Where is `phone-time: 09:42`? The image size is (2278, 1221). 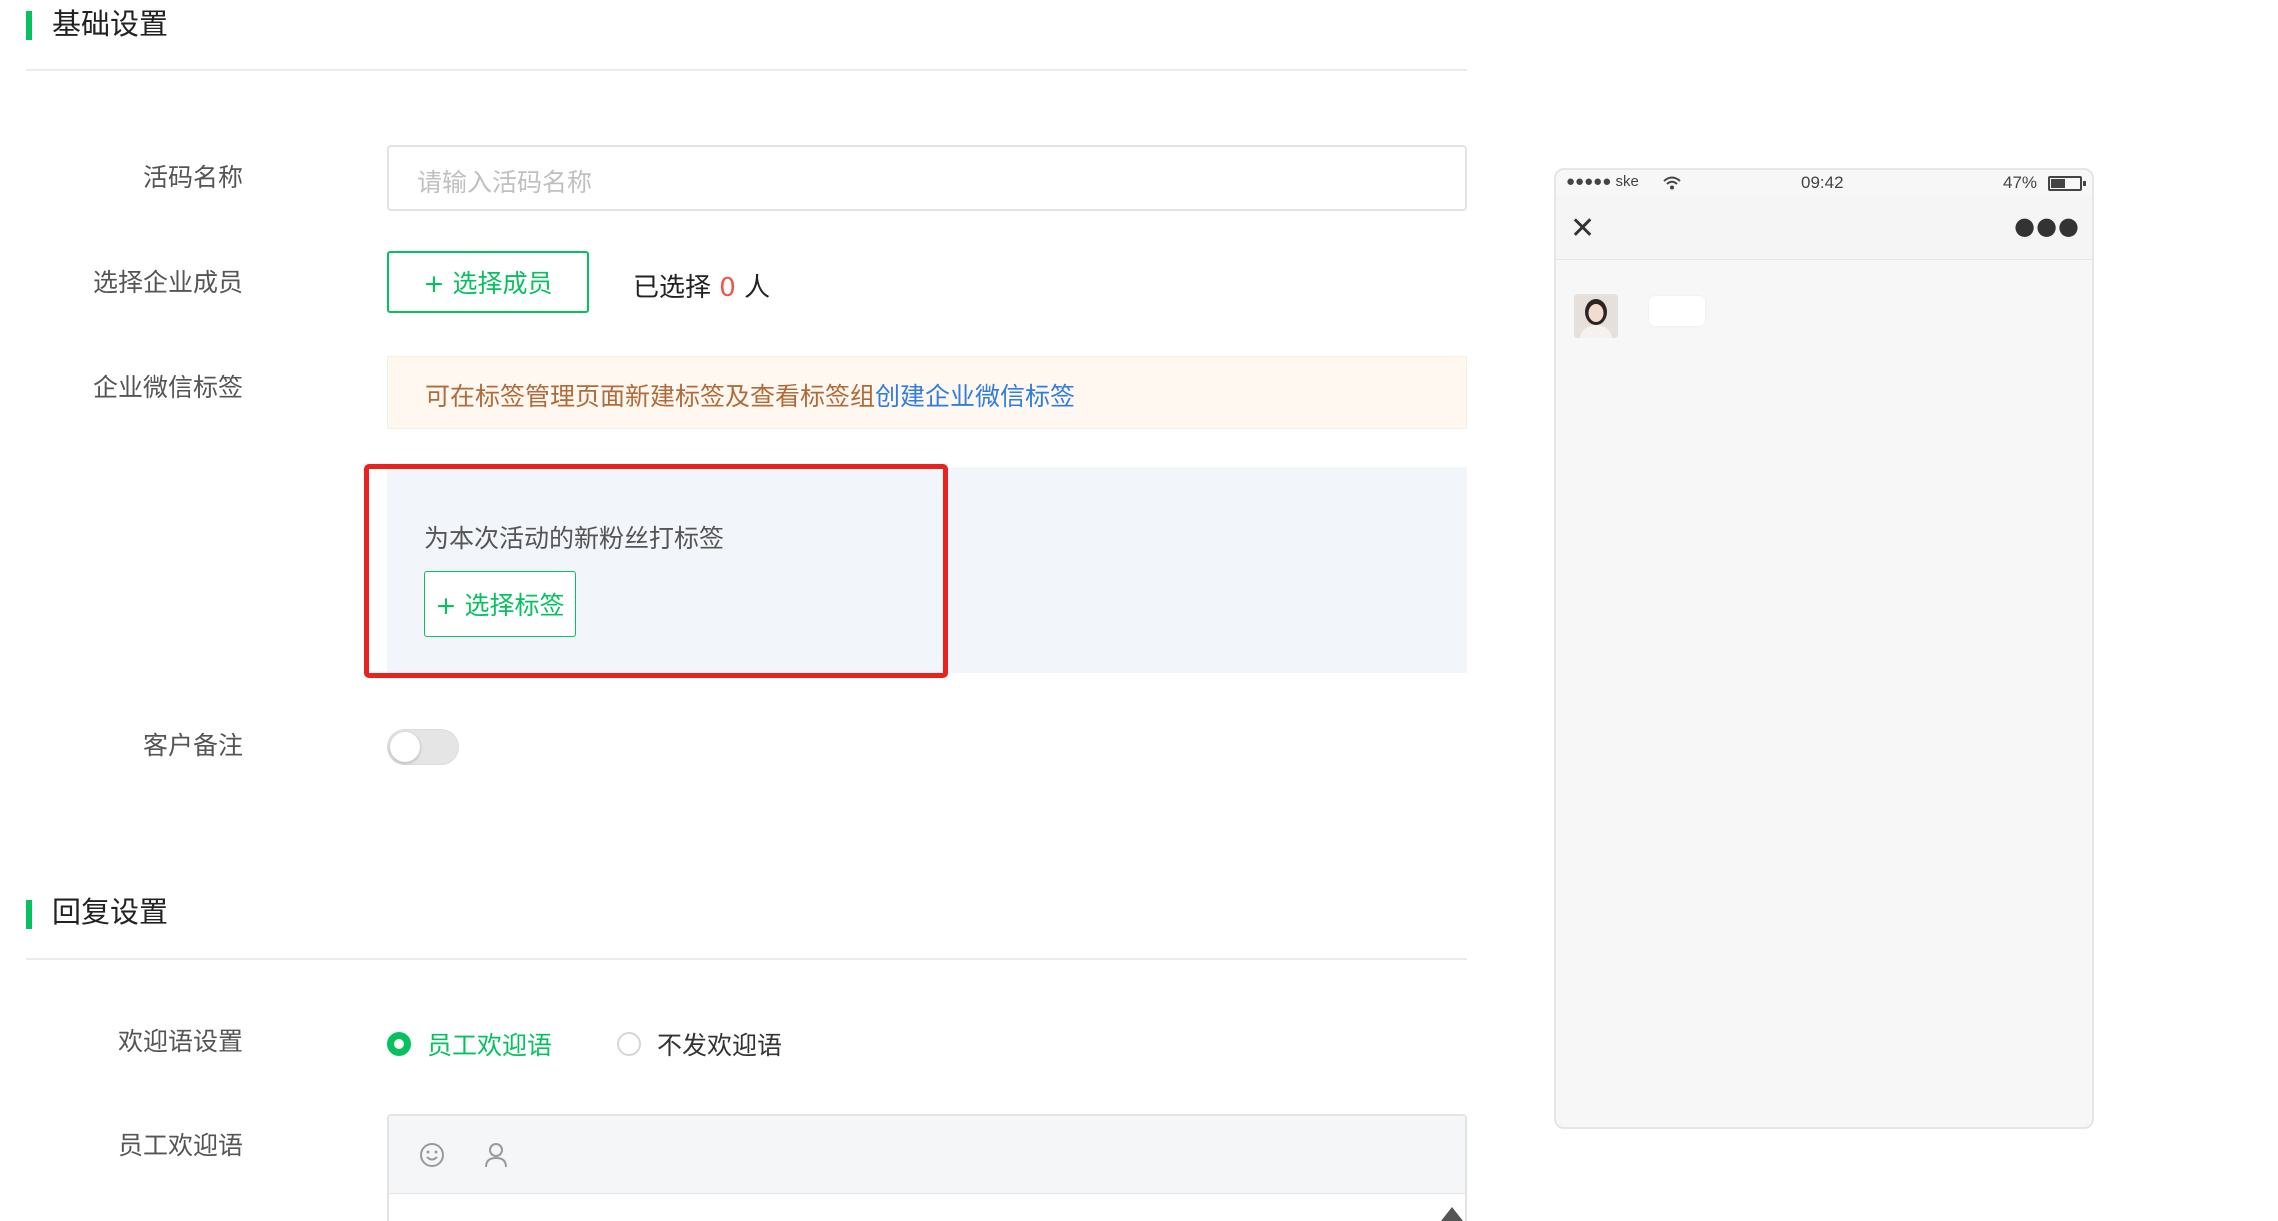 phone-time: 09:42 is located at coordinates (1822, 182).